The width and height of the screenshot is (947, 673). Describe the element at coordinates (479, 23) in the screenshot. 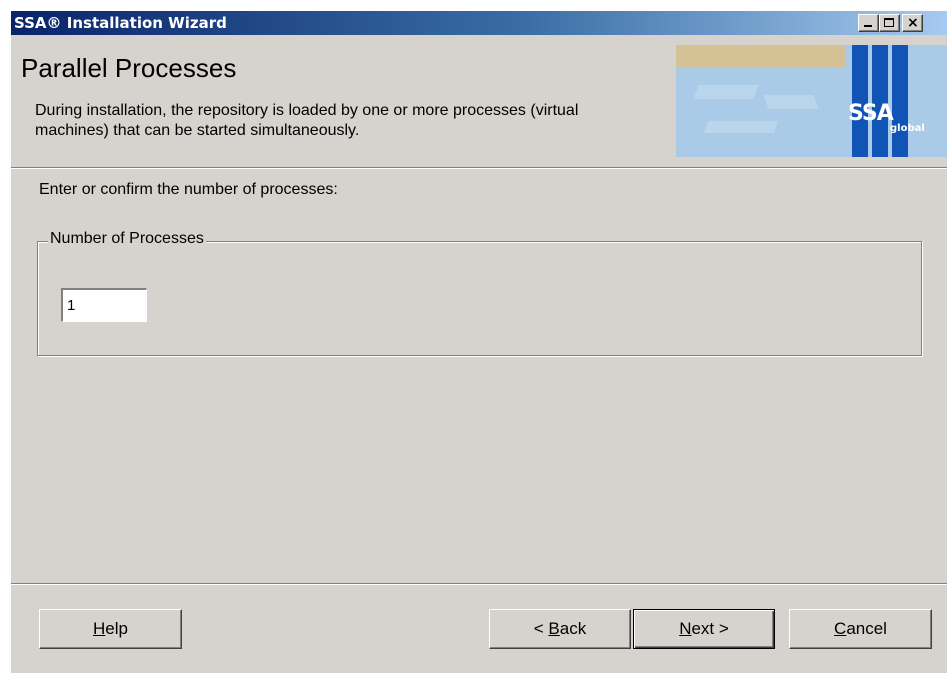

I see `title-bar: SSA® Installation Wizard ×` at that location.